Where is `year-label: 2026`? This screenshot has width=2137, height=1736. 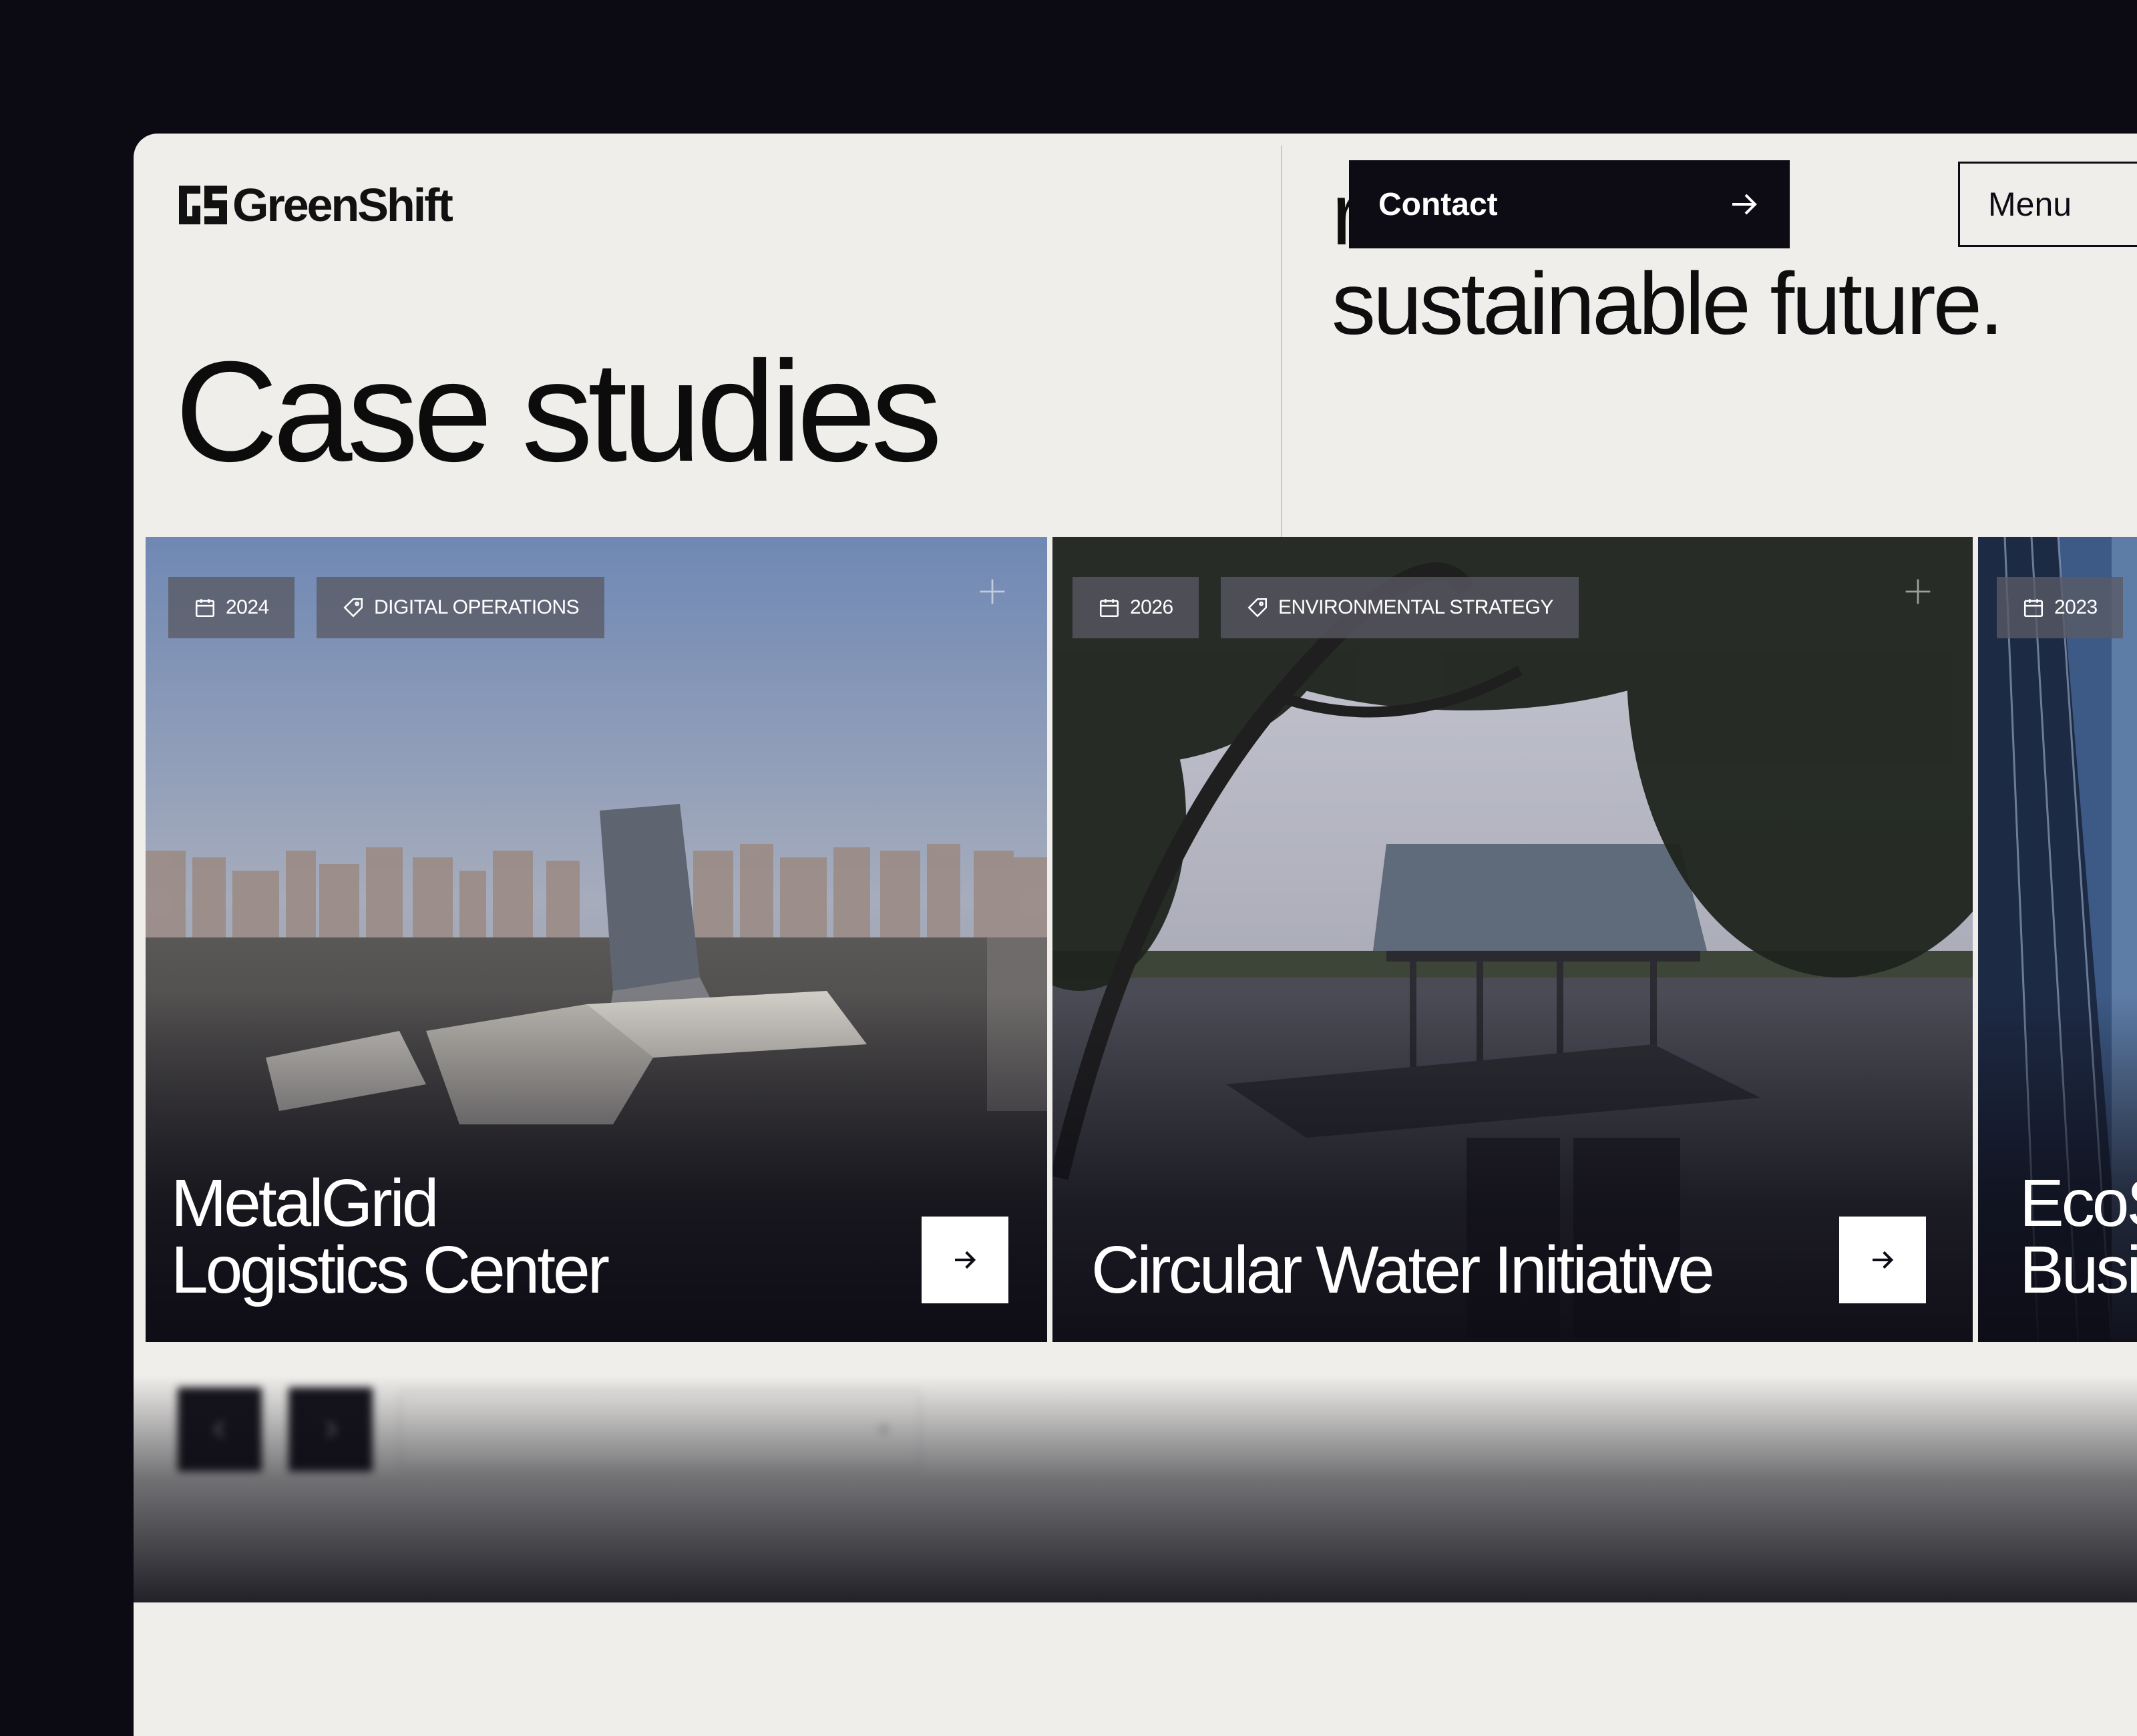
year-label: 2026 is located at coordinates (1151, 607).